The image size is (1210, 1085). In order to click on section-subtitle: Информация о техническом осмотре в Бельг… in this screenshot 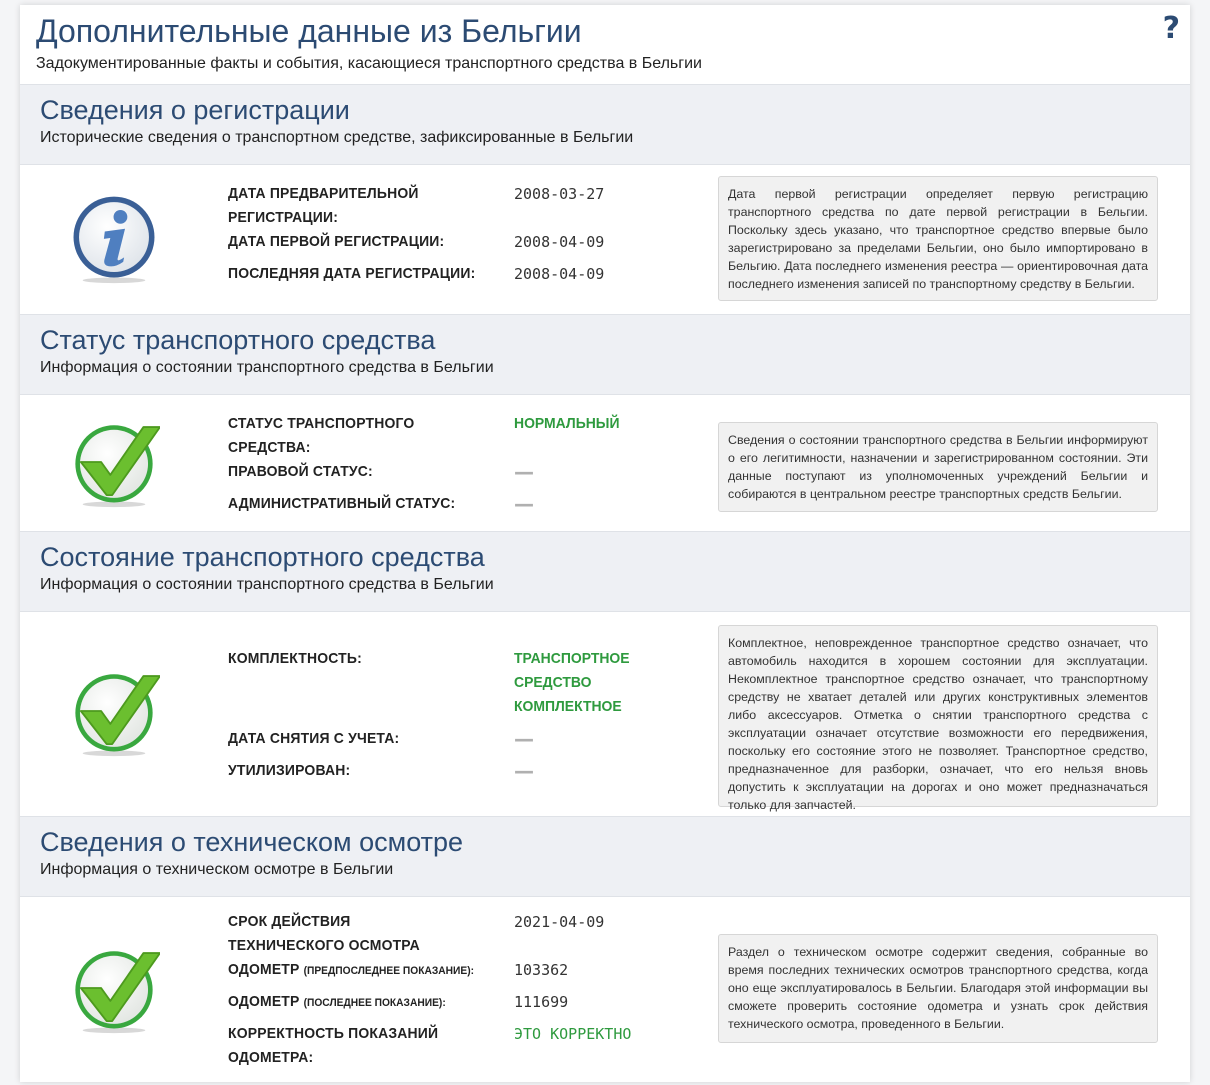, I will do `click(217, 869)`.